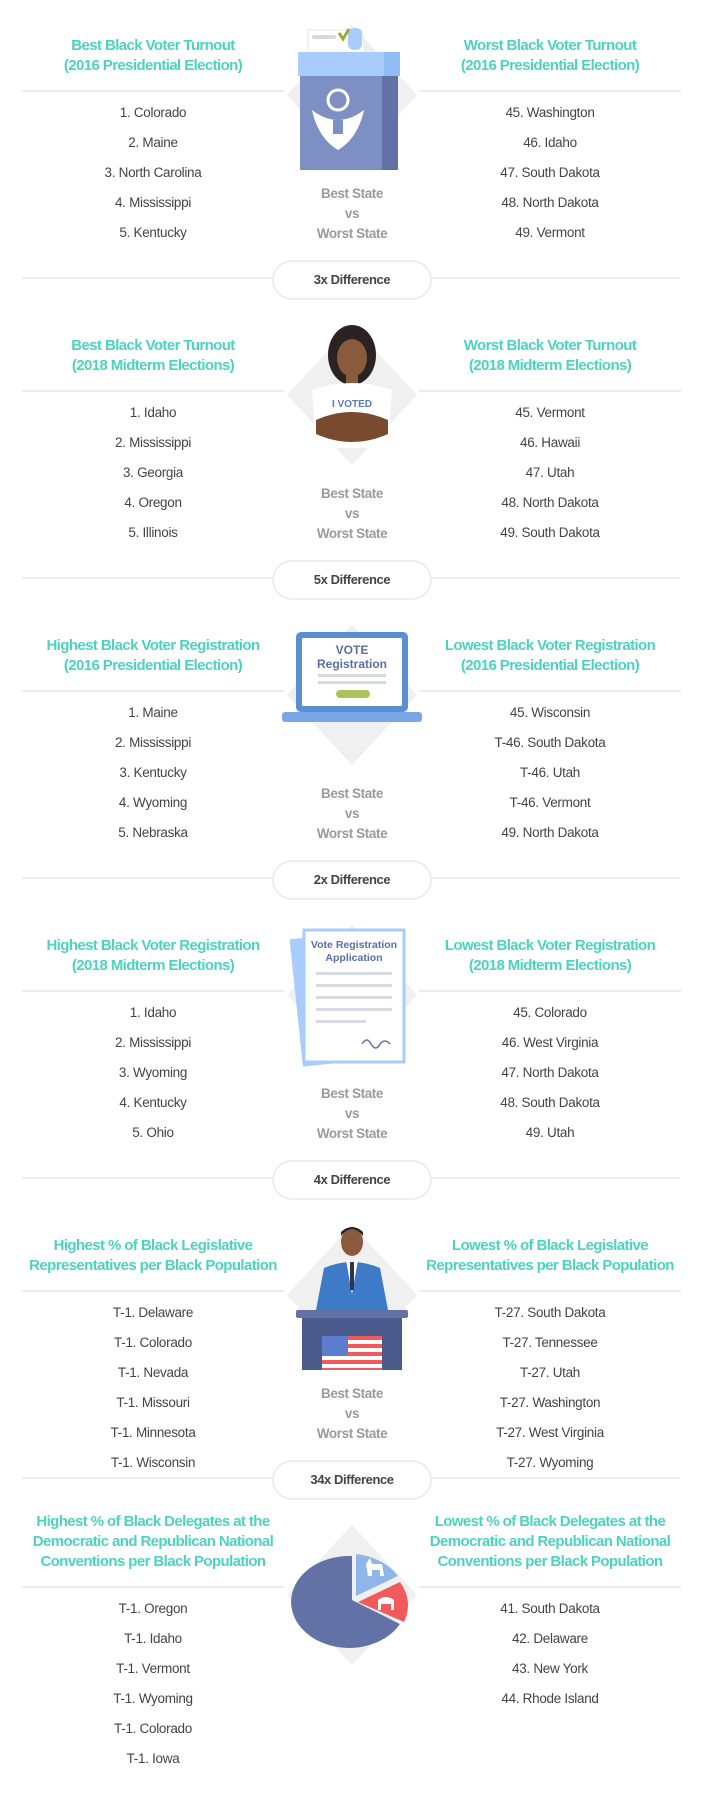  I want to click on state-rank-item: 46. Idaho, so click(550, 142).